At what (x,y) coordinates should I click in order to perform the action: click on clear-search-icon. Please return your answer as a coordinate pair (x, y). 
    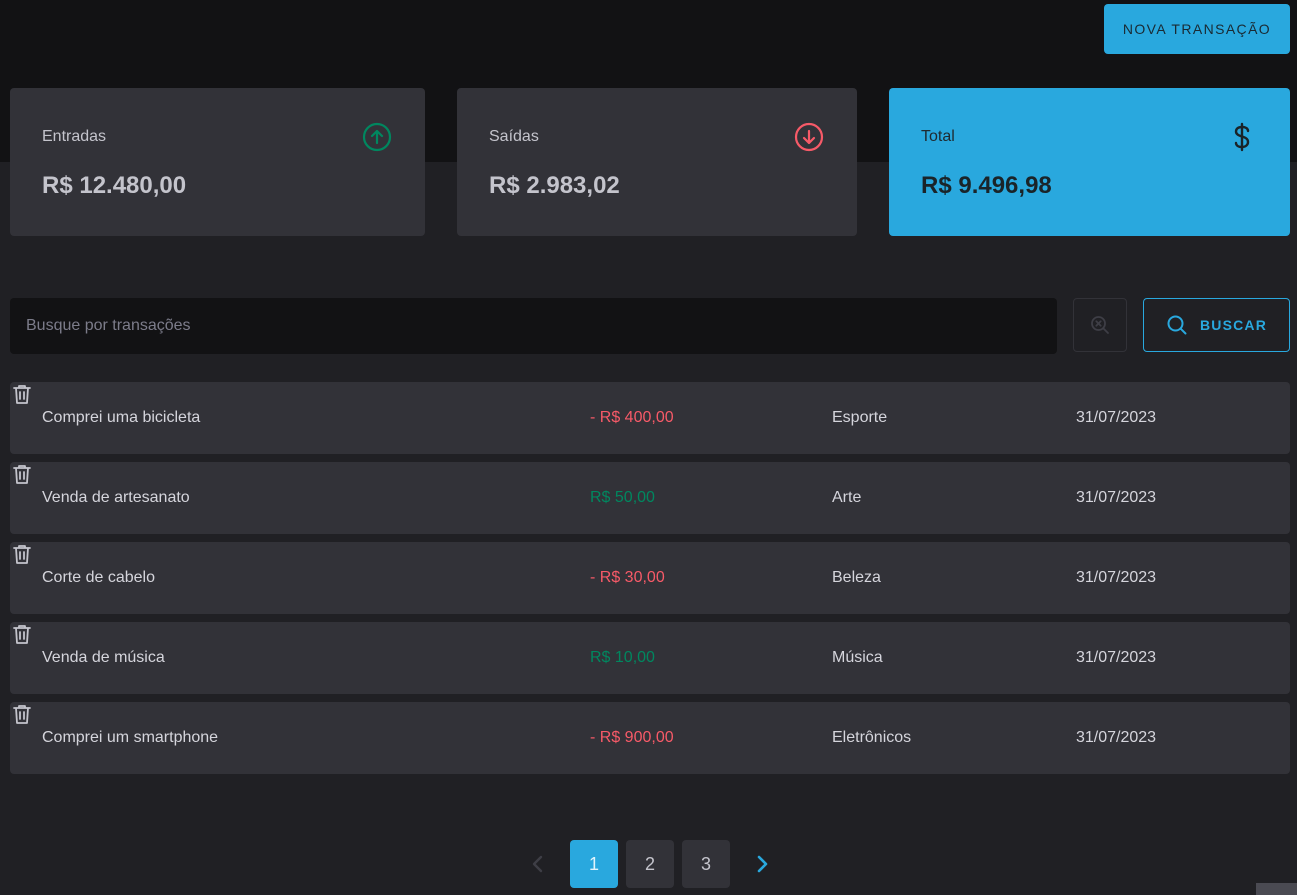
    Looking at the image, I should click on (1100, 325).